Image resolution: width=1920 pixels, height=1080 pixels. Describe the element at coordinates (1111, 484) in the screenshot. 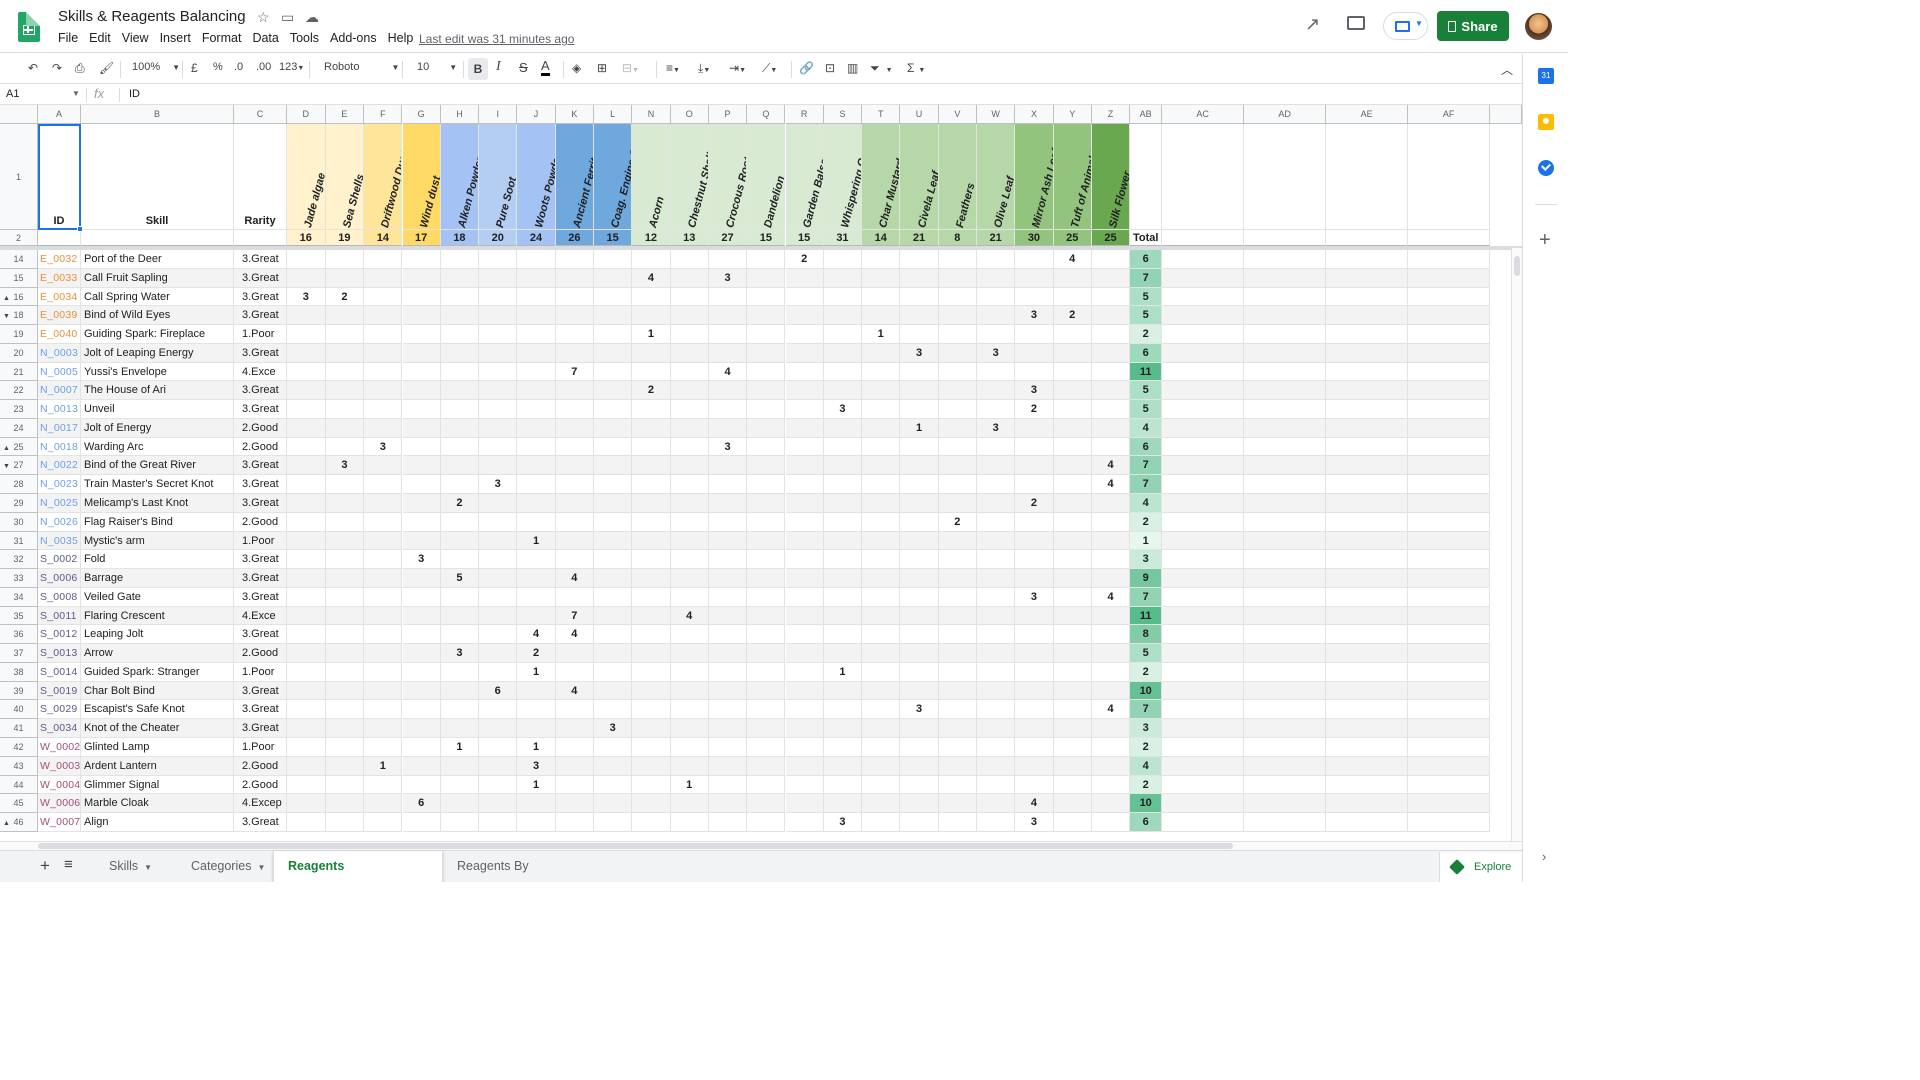

I see `reagent-amount-cell: 4` at that location.